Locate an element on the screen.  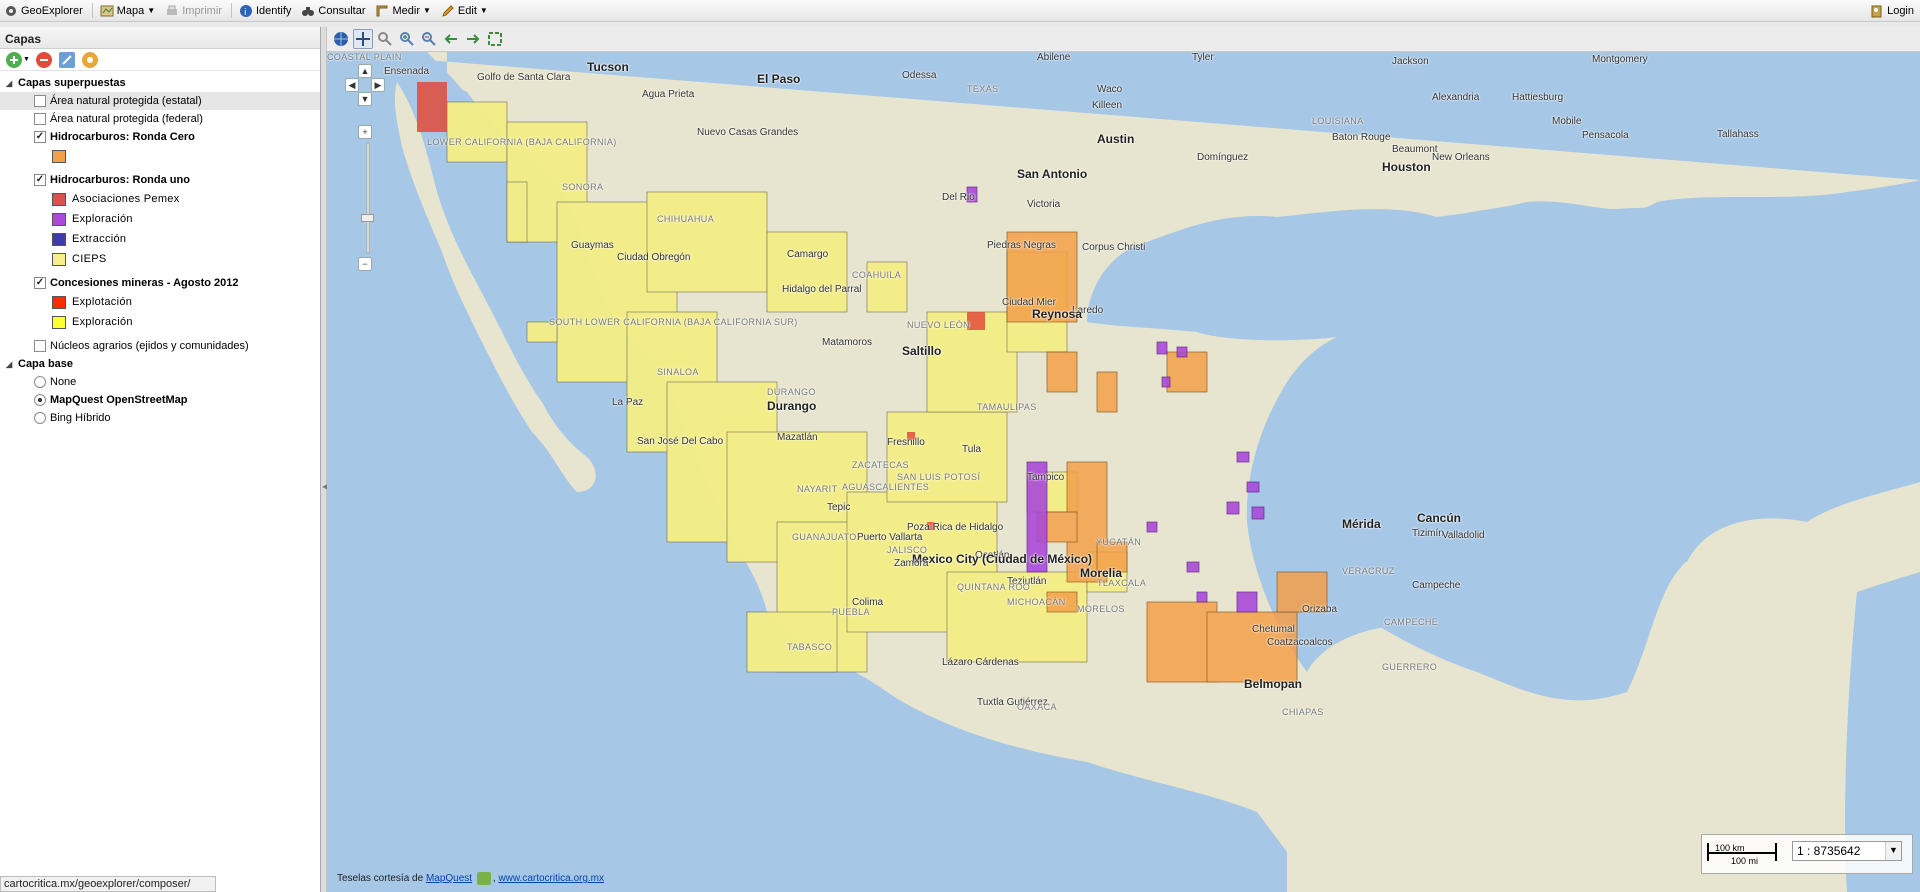
place-label: NUEVO LEÓN is located at coordinates (939, 325).